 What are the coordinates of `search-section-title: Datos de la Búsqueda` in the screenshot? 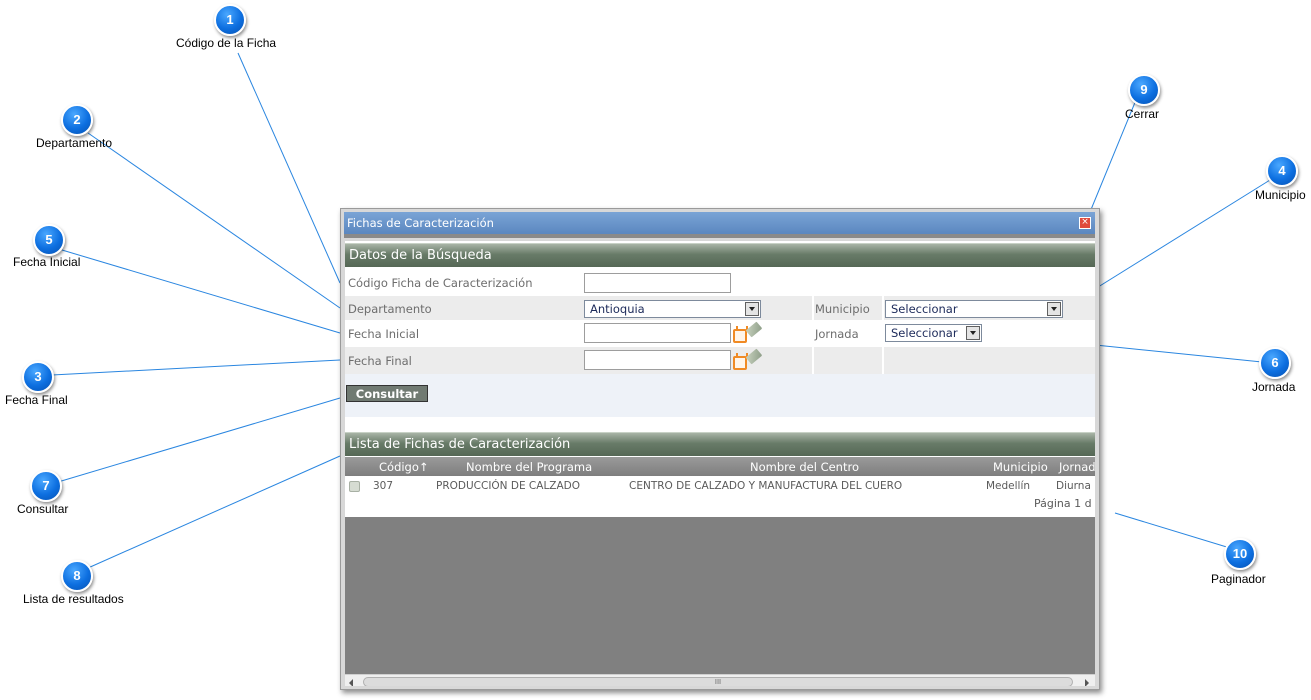 It's located at (420, 255).